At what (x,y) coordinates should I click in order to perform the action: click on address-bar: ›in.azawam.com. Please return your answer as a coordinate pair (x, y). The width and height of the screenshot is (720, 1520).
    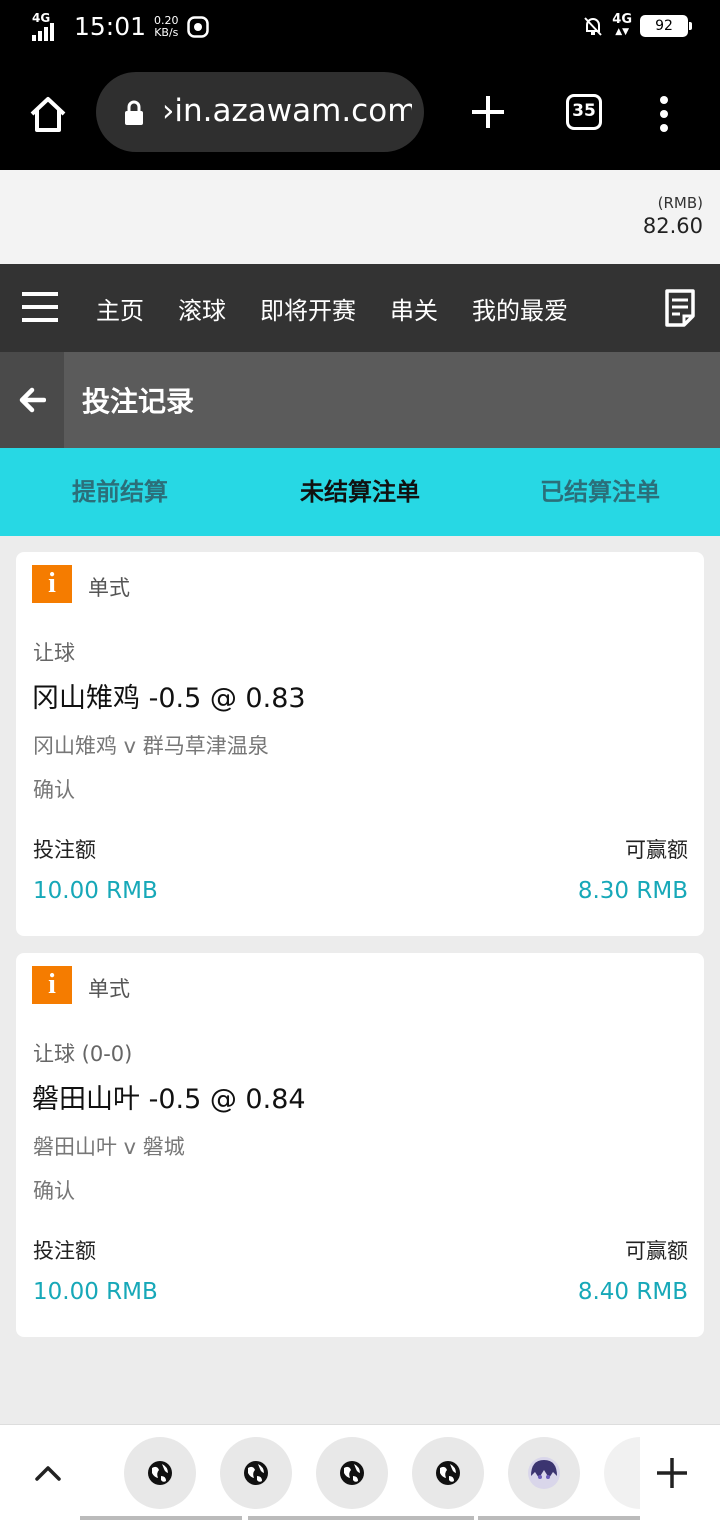
    Looking at the image, I should click on (260, 112).